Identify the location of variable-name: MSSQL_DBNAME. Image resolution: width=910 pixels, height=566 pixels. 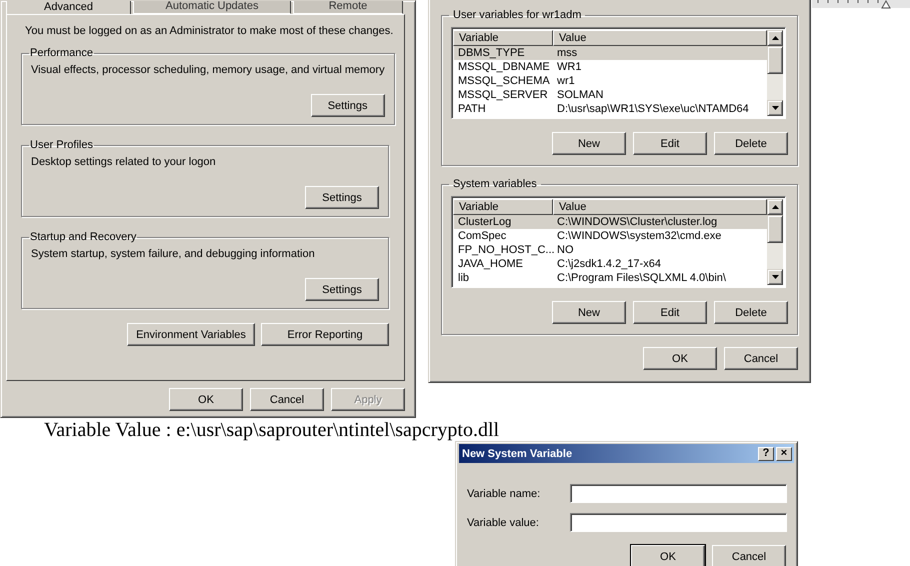
(504, 67).